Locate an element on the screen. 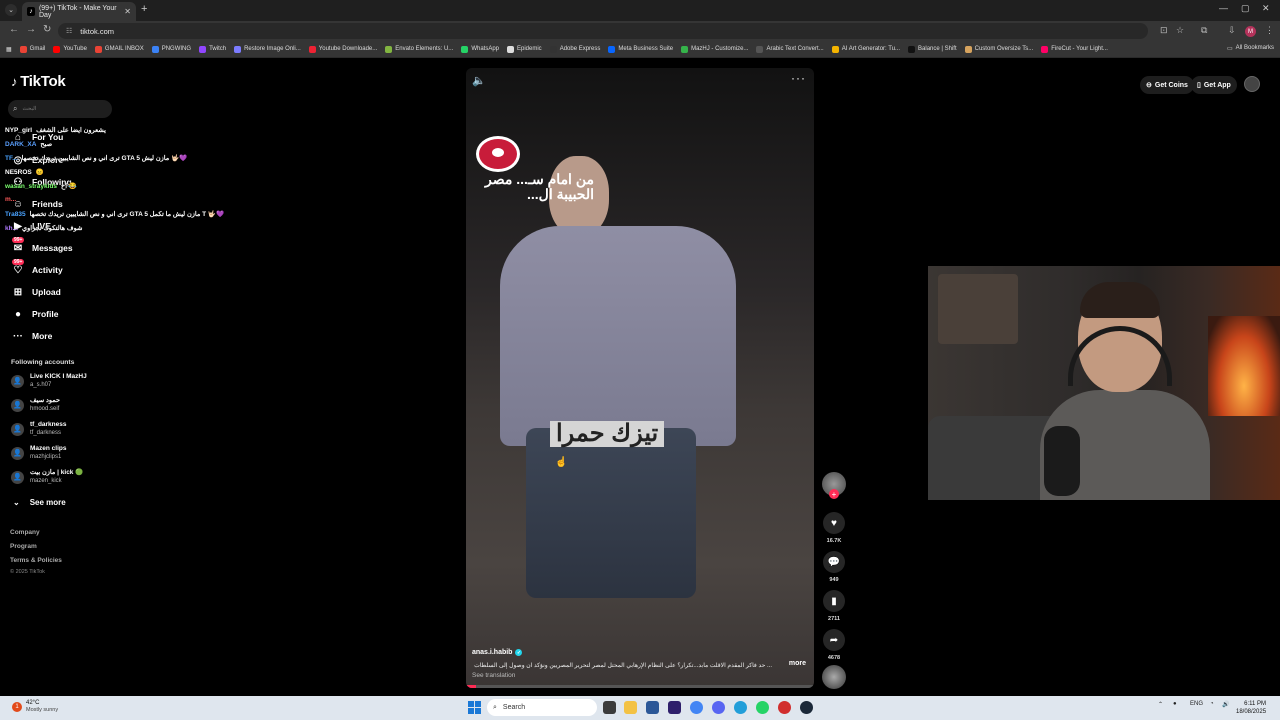 The height and width of the screenshot is (720, 1280). downloads-icon: ⇩ is located at coordinates (1232, 30).